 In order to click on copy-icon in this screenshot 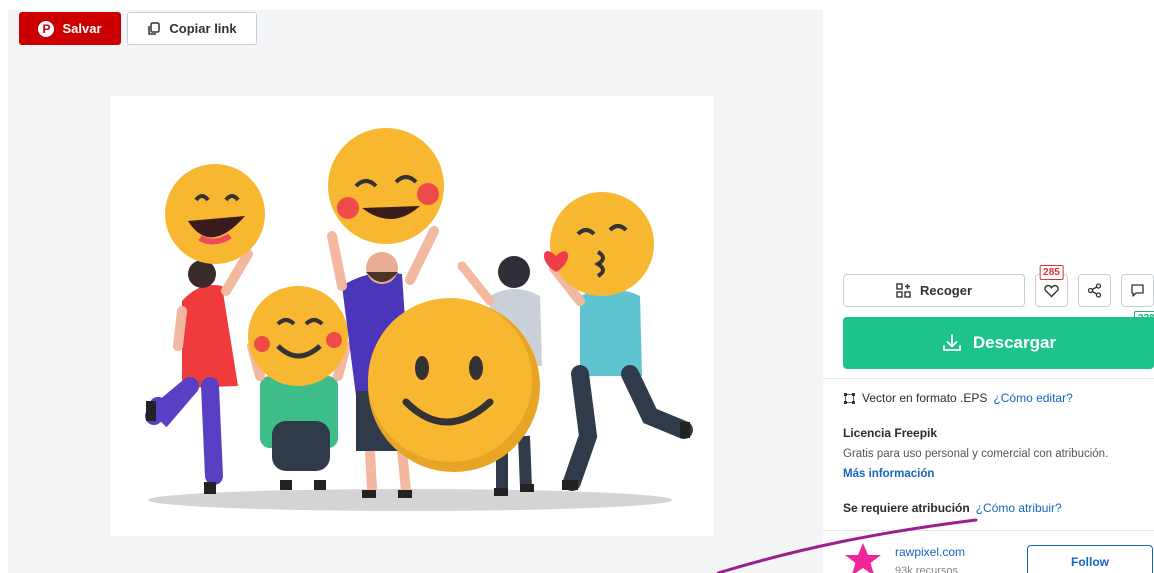, I will do `click(154, 28)`.